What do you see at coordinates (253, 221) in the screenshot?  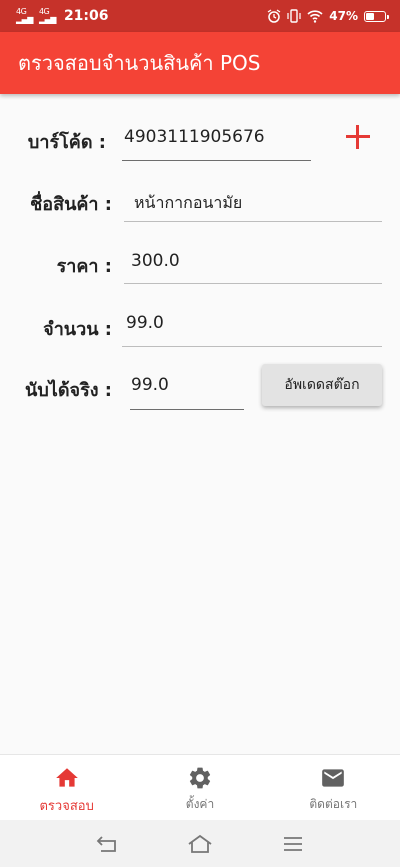 I see `name-underline` at bounding box center [253, 221].